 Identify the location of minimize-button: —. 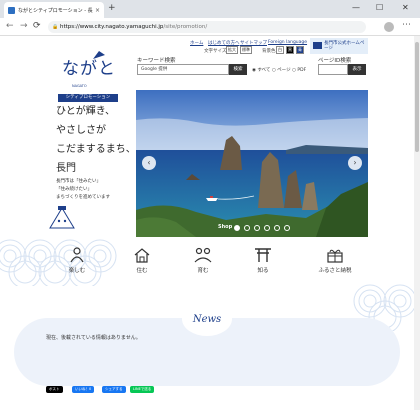
(356, 7).